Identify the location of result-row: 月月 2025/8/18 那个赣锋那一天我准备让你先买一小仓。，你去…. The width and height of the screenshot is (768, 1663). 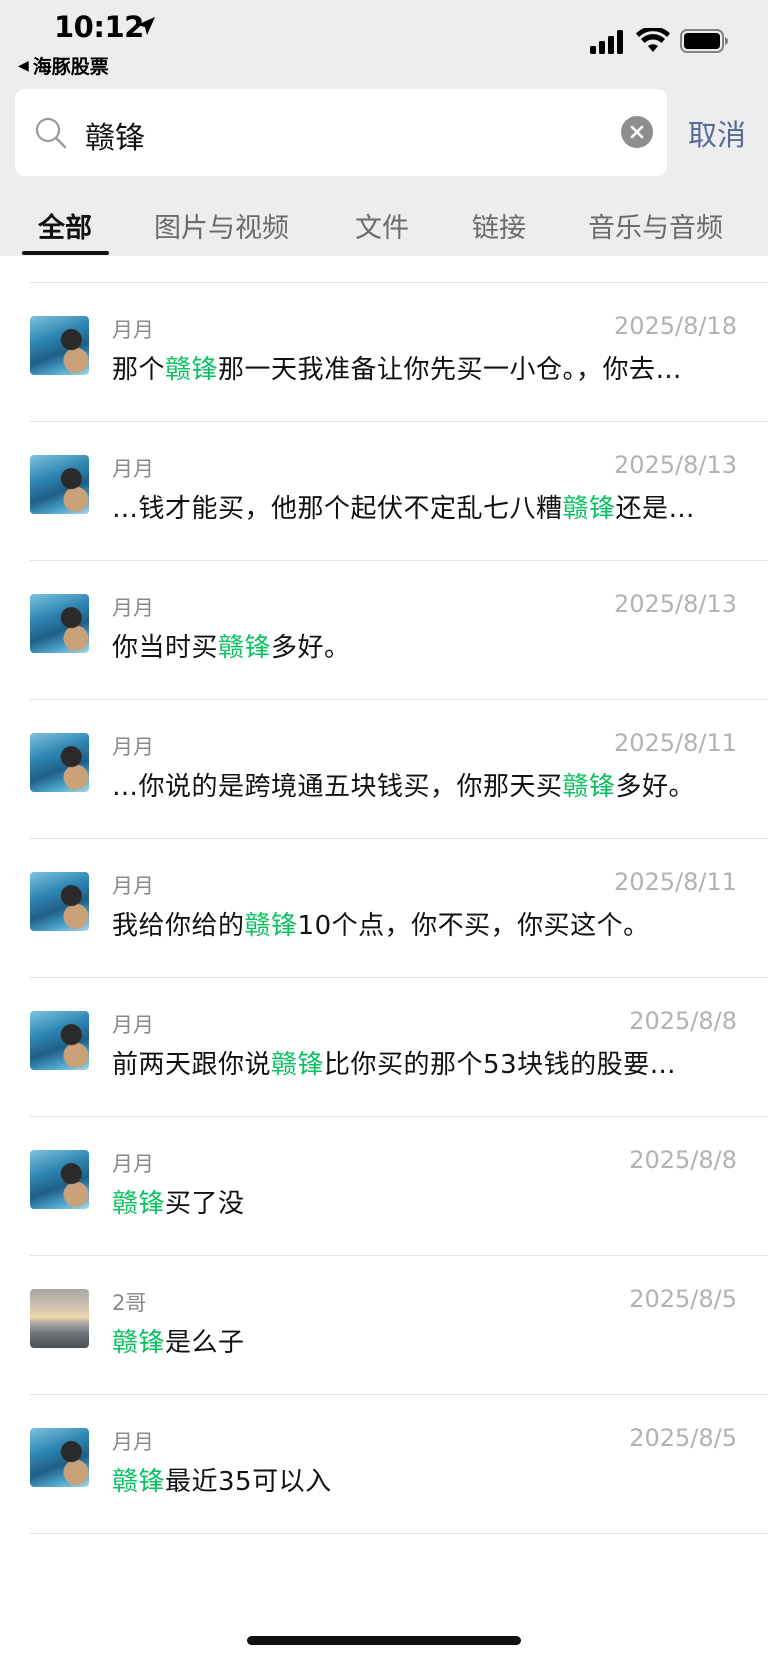
(384, 352).